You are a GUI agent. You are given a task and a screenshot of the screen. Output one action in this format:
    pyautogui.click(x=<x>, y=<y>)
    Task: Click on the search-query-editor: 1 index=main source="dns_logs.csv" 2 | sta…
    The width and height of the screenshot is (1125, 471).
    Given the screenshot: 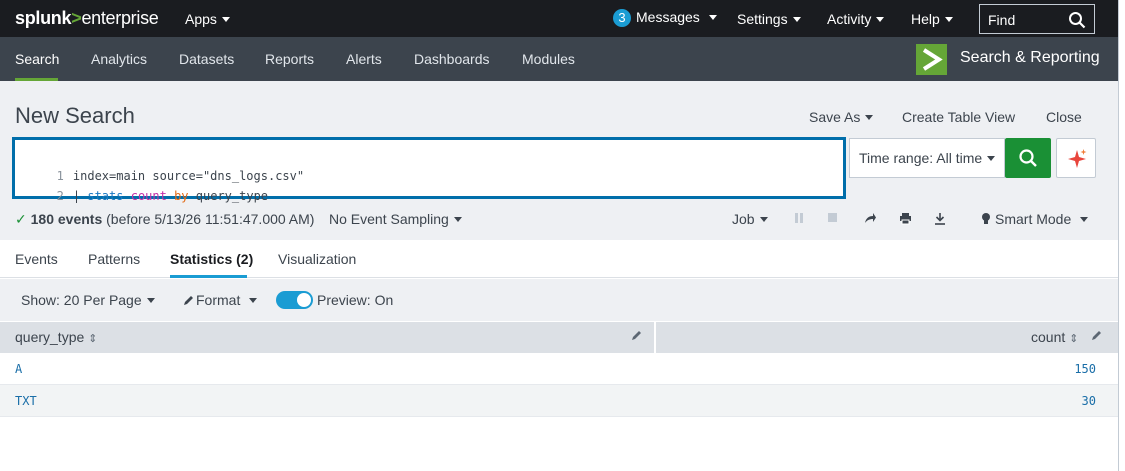 What is the action you would take?
    pyautogui.click(x=429, y=170)
    